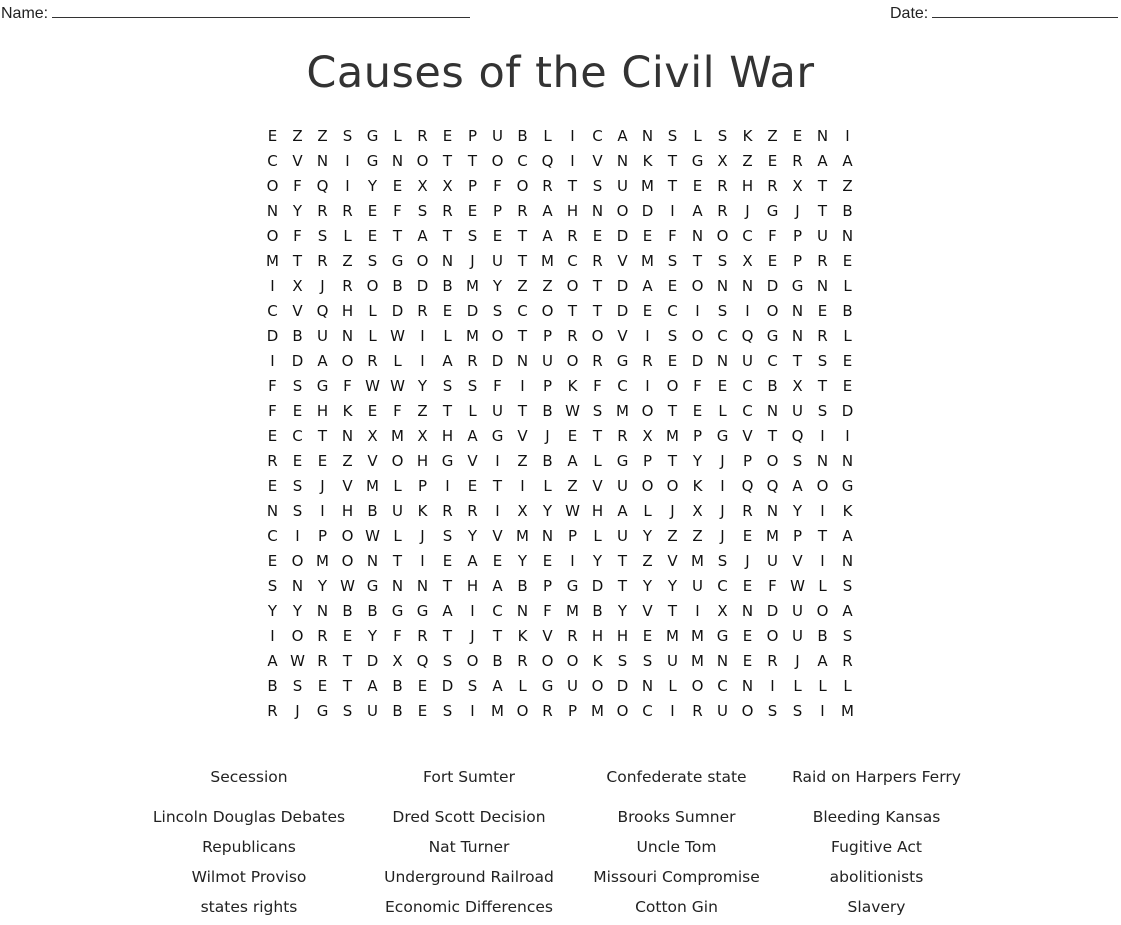 The height and width of the screenshot is (925, 1121). Describe the element at coordinates (261, 10) in the screenshot. I see `name-blank-line` at that location.